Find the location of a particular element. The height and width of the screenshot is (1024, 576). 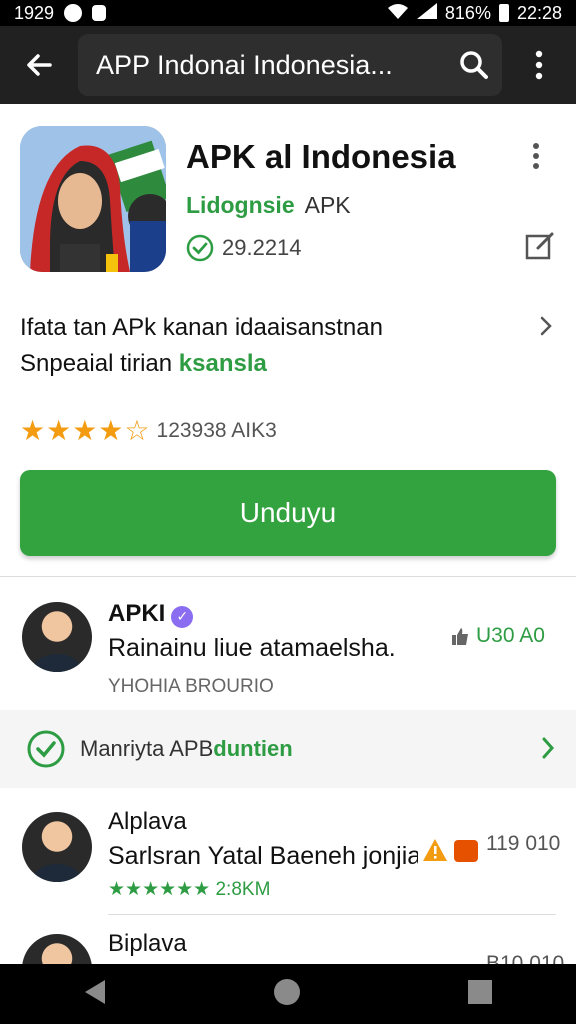

back-button is located at coordinates (39, 65).